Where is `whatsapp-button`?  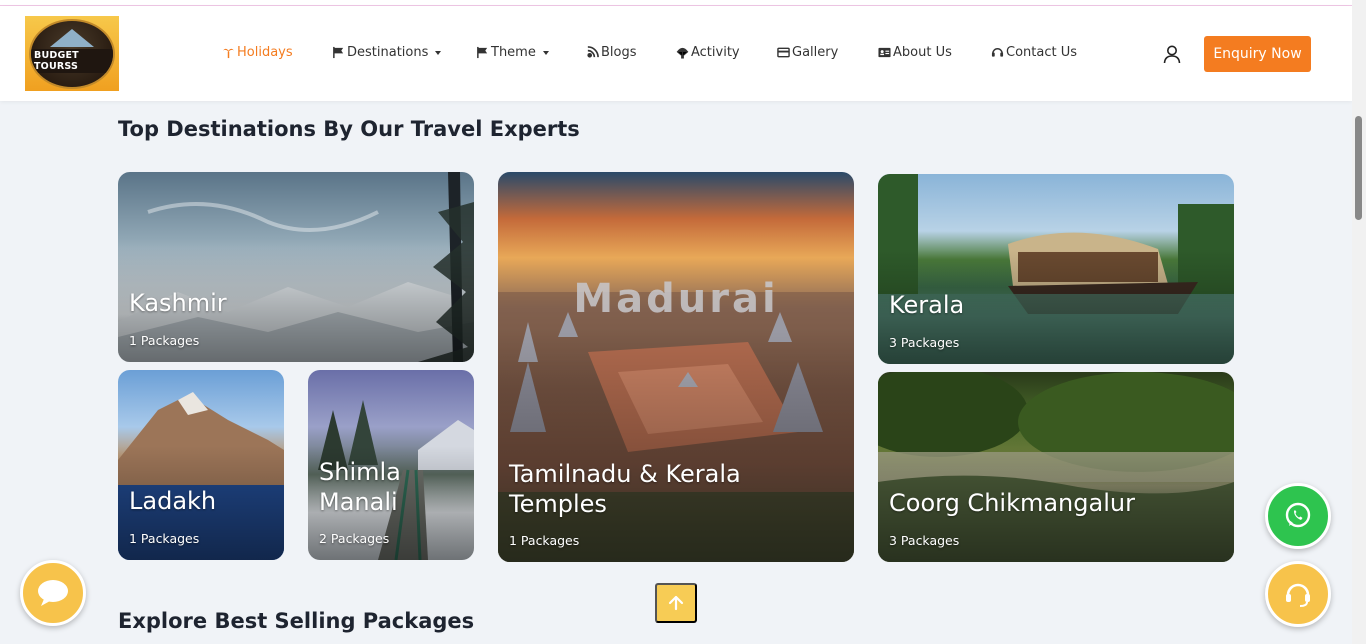 whatsapp-button is located at coordinates (1298, 516).